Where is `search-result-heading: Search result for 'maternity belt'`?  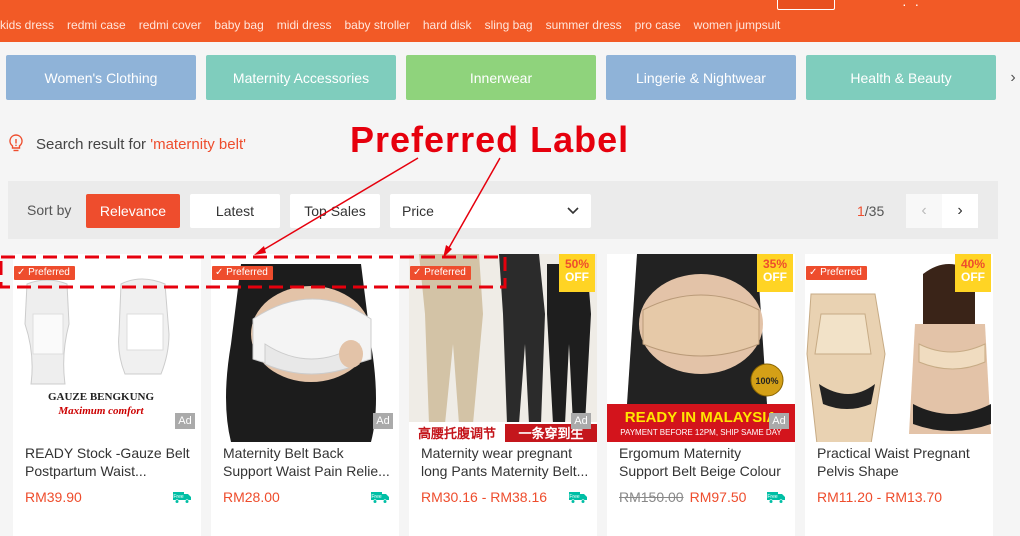 search-result-heading: Search result for 'maternity belt' is located at coordinates (127, 144).